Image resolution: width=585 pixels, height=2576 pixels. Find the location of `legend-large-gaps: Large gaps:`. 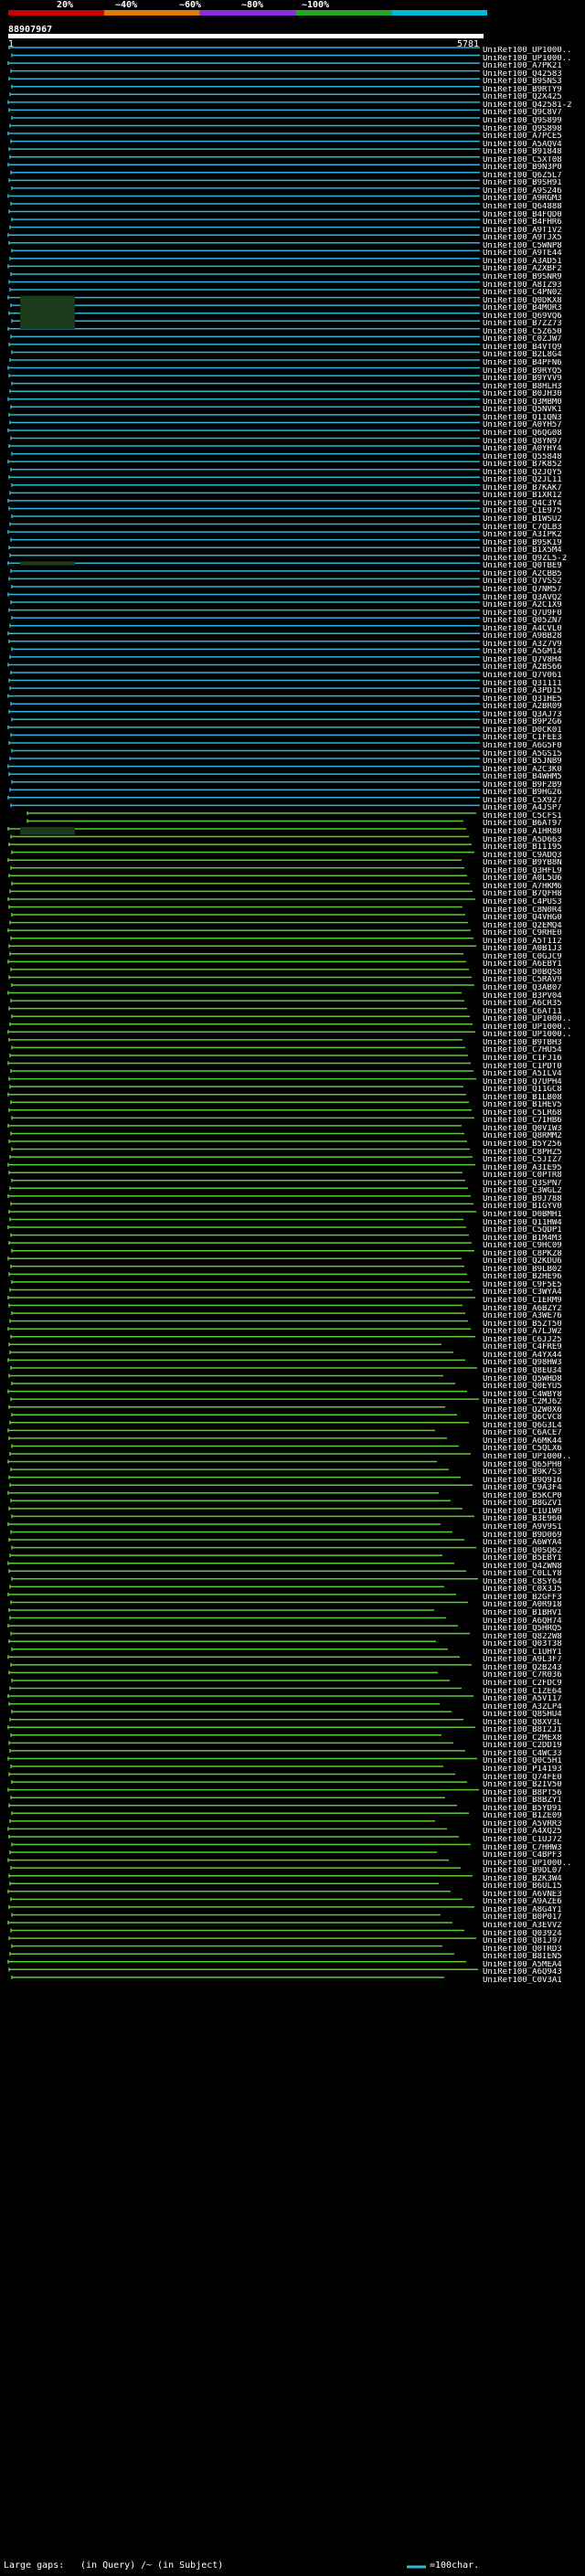

legend-large-gaps: Large gaps: is located at coordinates (34, 2565).